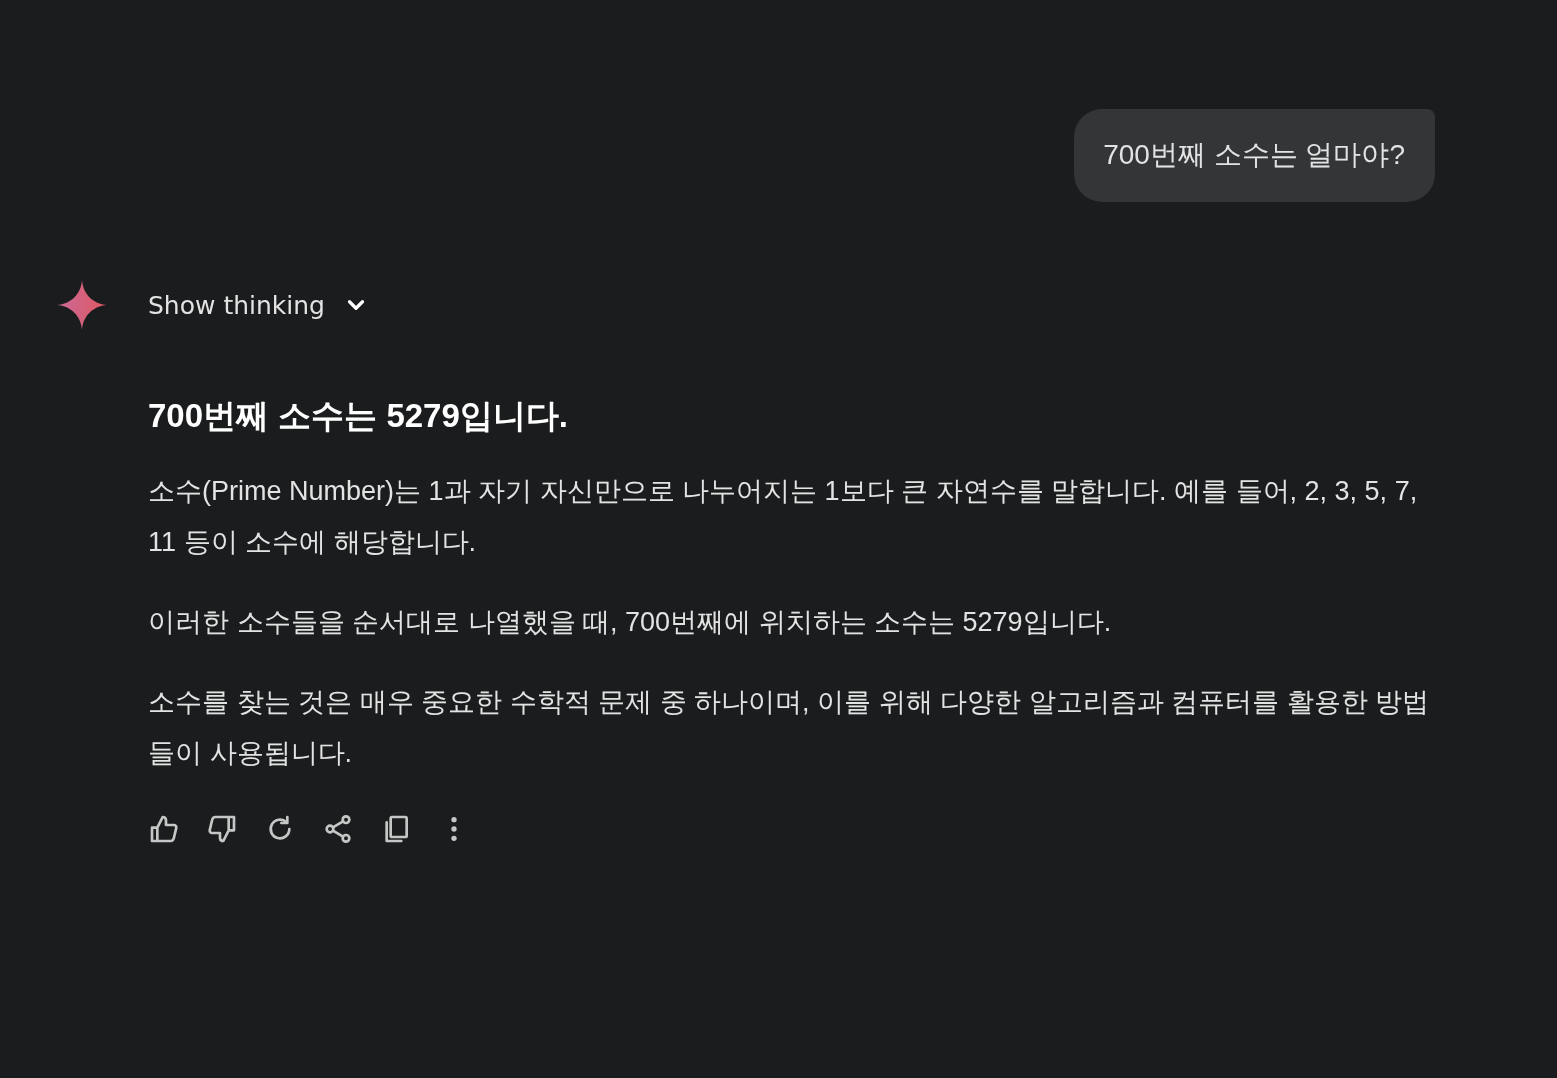 The width and height of the screenshot is (1557, 1078). I want to click on sparkle-icon, so click(82, 305).